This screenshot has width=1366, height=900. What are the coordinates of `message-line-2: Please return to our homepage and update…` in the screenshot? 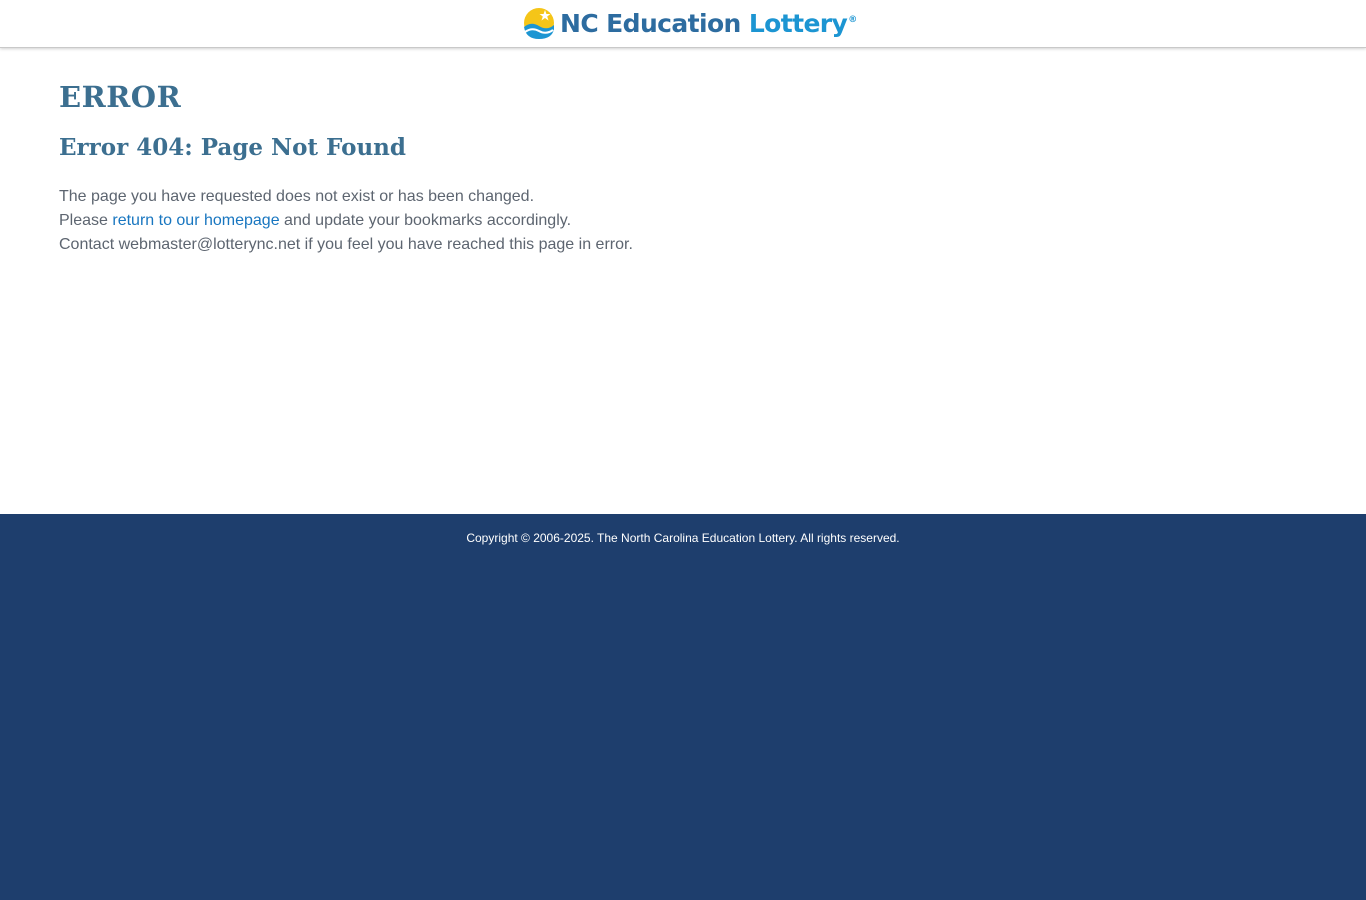 It's located at (346, 221).